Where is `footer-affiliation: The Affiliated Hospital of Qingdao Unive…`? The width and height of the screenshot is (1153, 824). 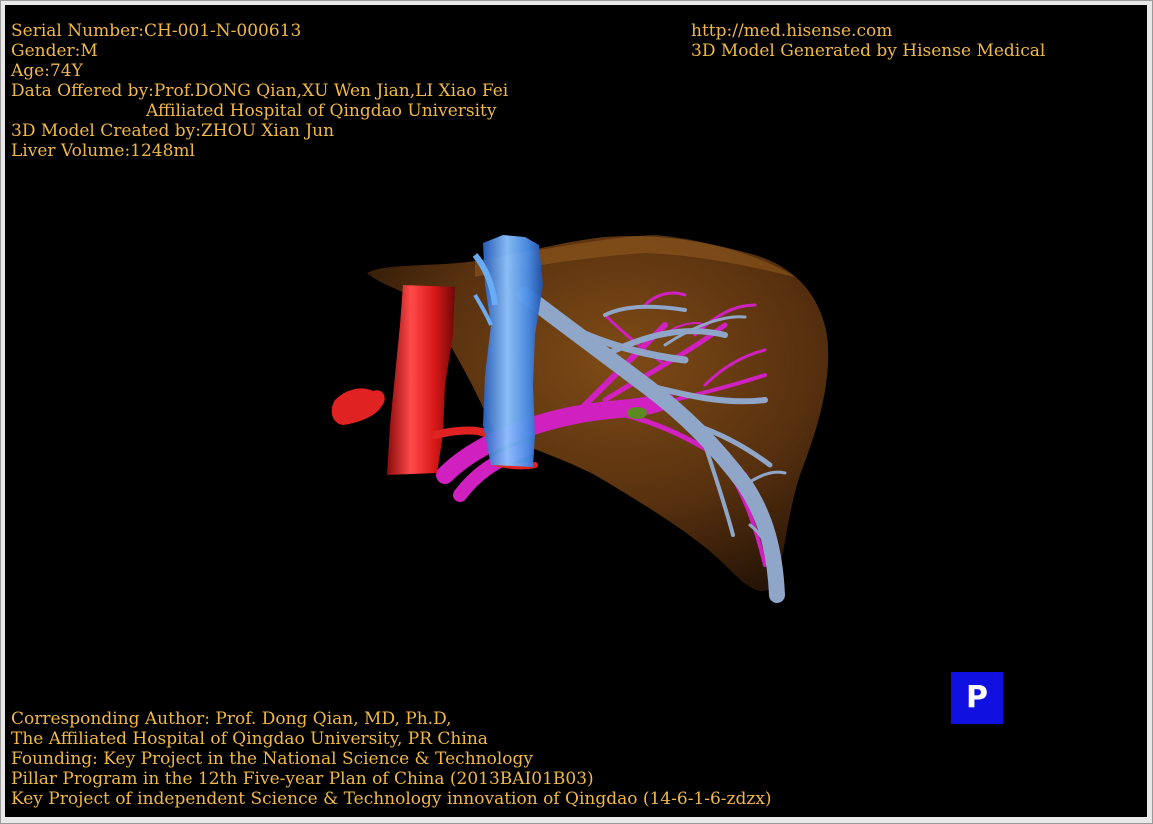
footer-affiliation: The Affiliated Hospital of Qingdao Unive… is located at coordinates (249, 739).